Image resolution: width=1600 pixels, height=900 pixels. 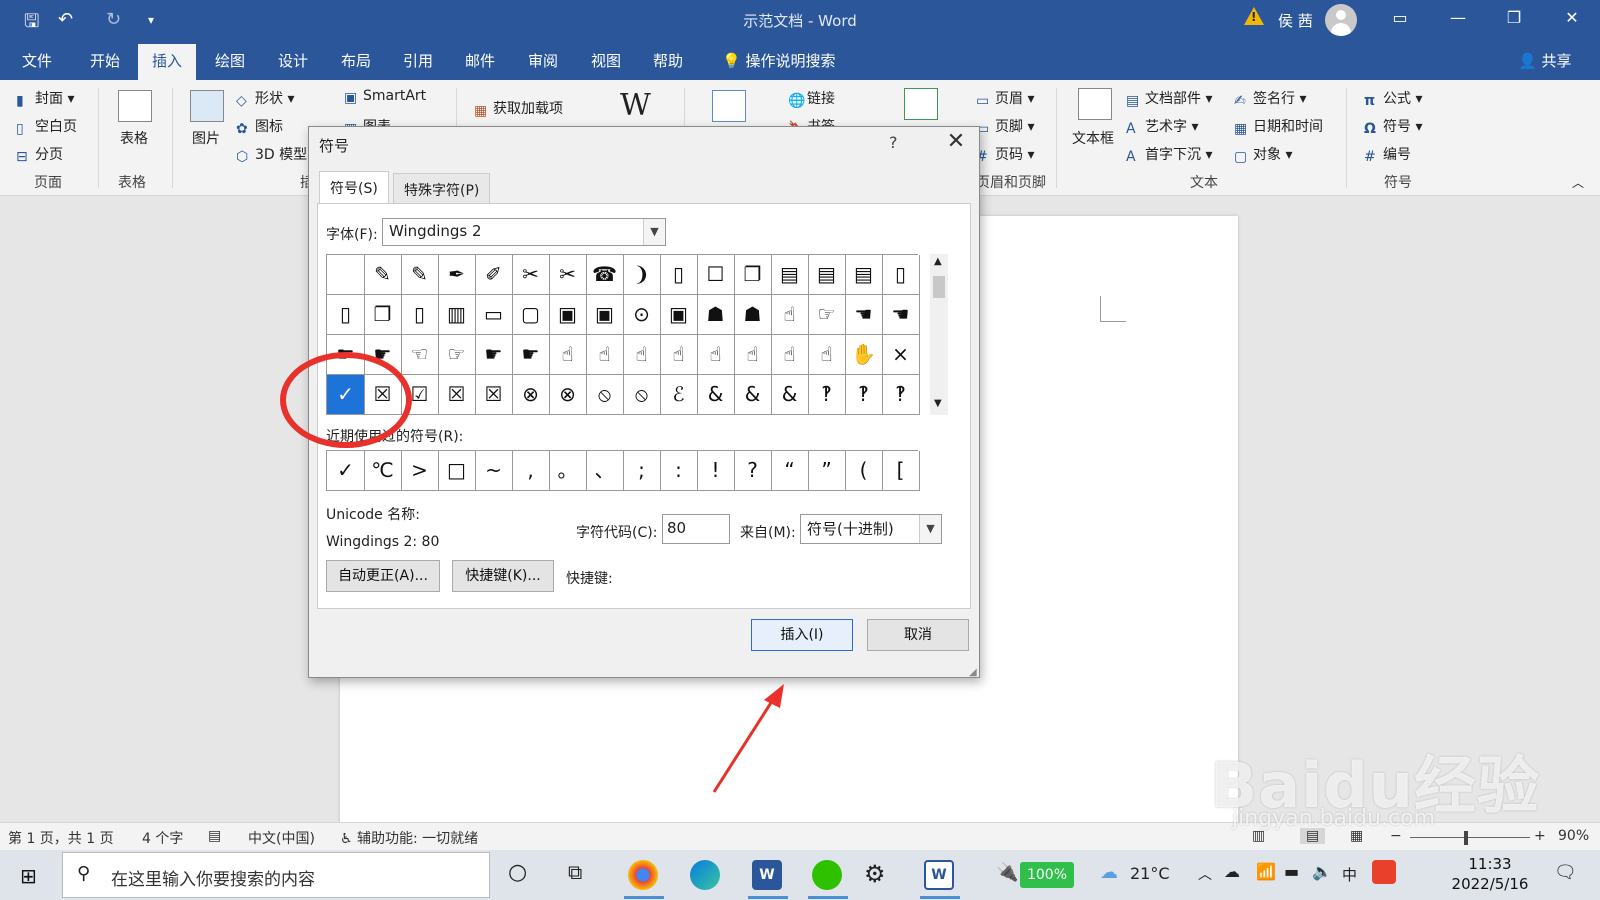 I want to click on recent-symbol-cell: (, so click(x=864, y=471).